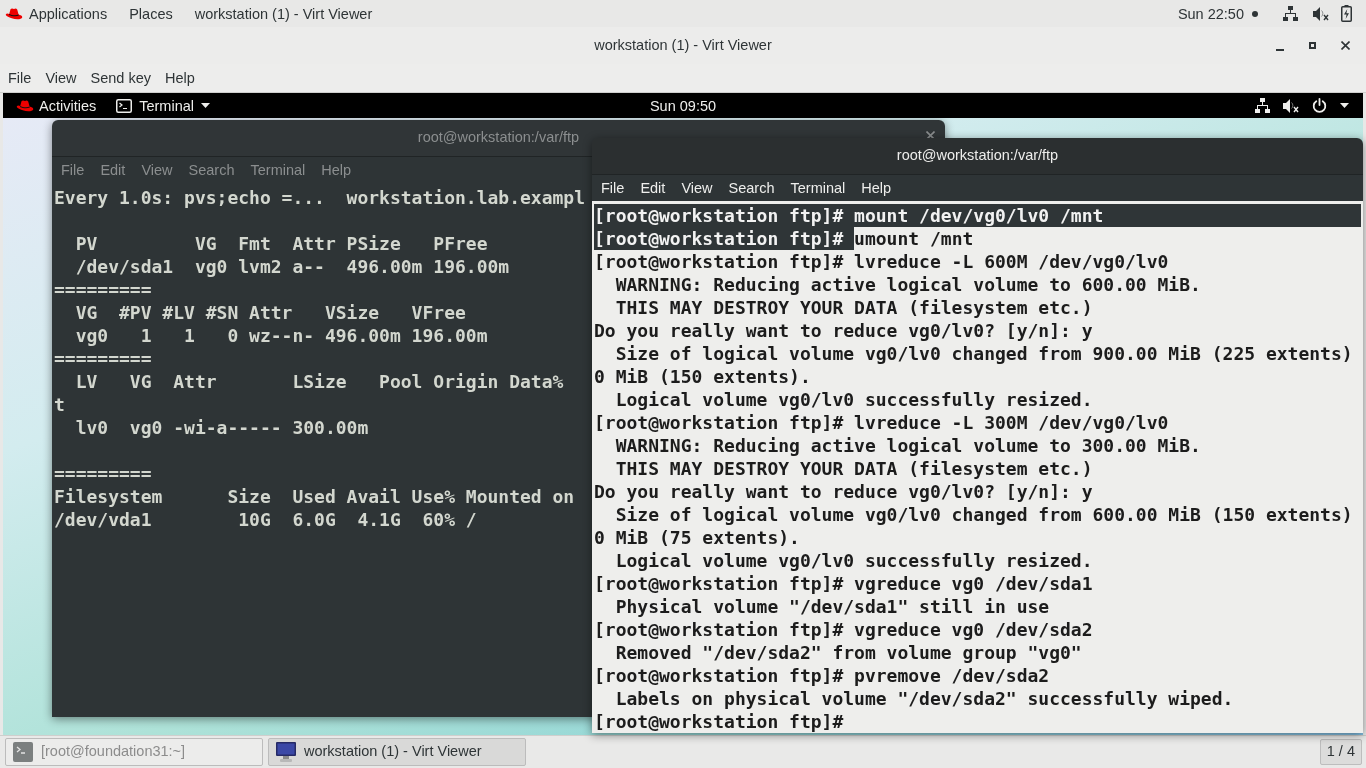 The image size is (1366, 768). I want to click on terminal-text: 0 MiB (75 extents)., so click(697, 537).